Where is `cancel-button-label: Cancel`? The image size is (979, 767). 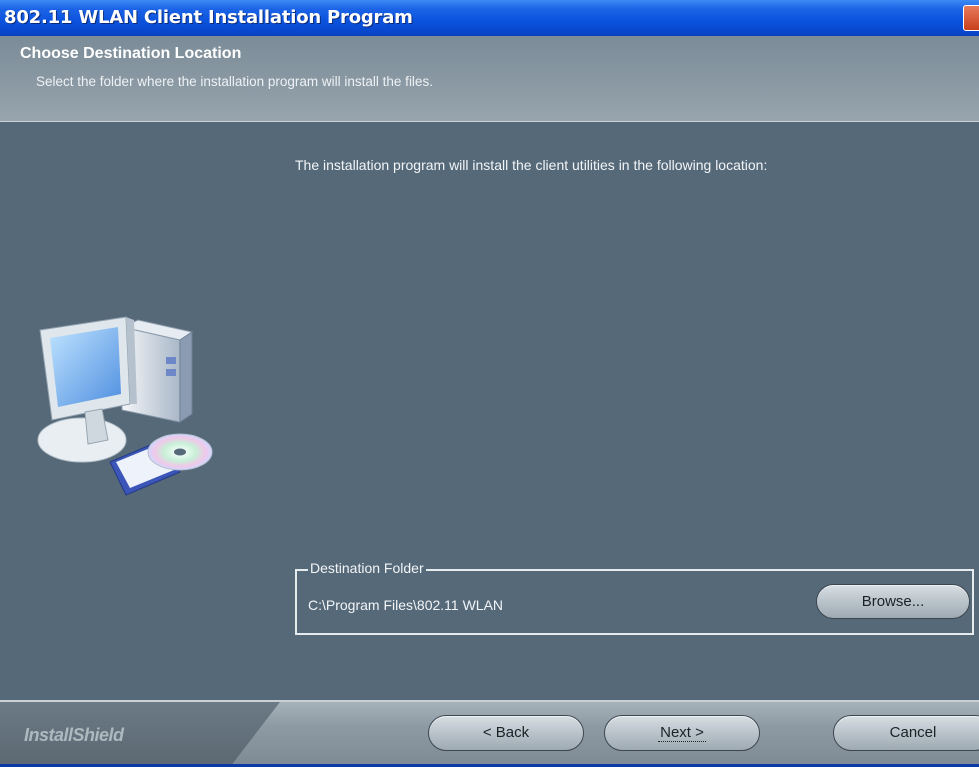
cancel-button-label: Cancel is located at coordinates (913, 732).